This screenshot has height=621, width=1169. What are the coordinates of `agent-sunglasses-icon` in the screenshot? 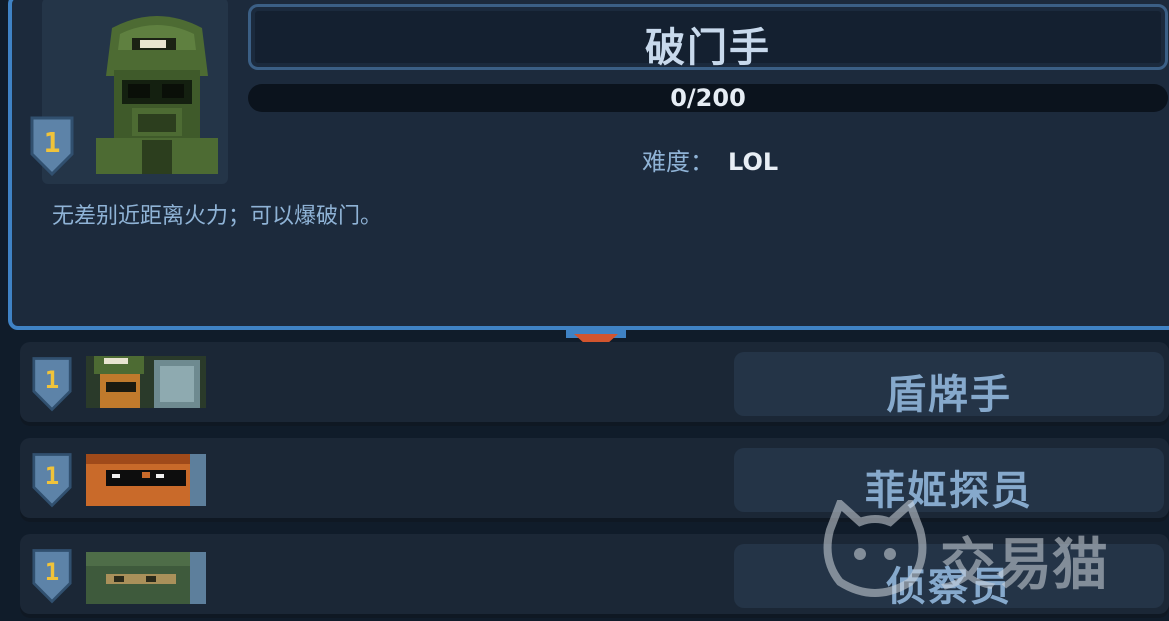 It's located at (146, 480).